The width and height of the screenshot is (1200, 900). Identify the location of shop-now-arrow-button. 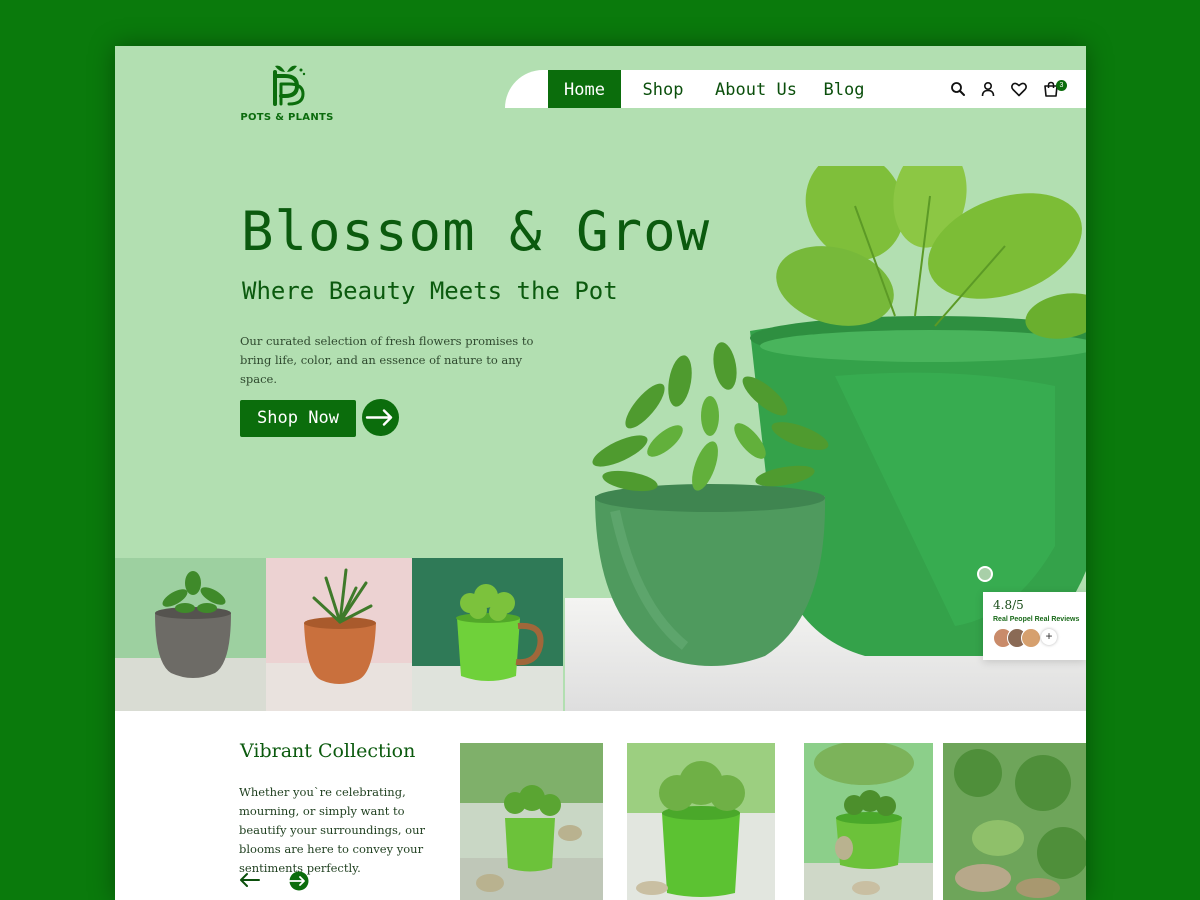
(380, 417).